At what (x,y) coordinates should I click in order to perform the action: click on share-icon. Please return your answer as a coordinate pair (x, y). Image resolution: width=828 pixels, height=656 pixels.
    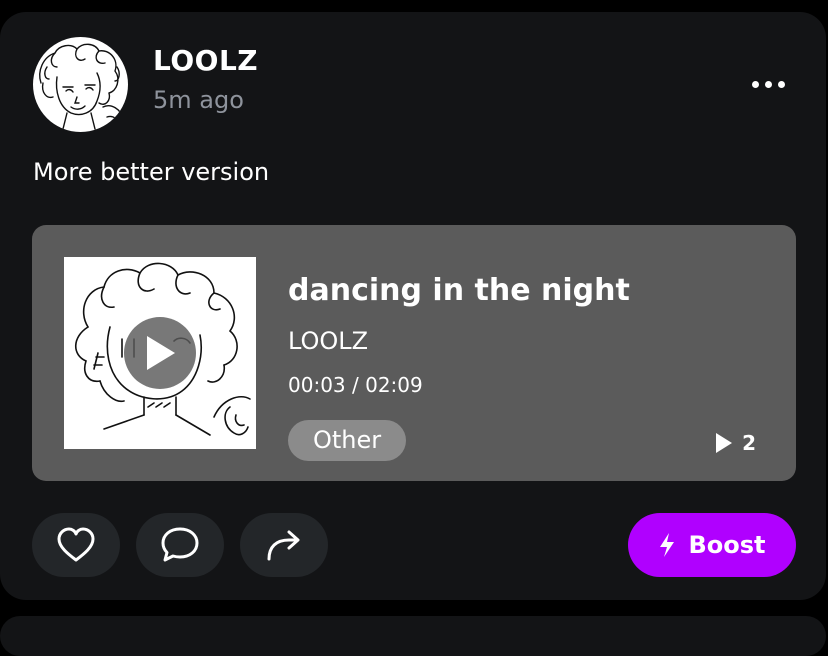
    Looking at the image, I should click on (283, 545).